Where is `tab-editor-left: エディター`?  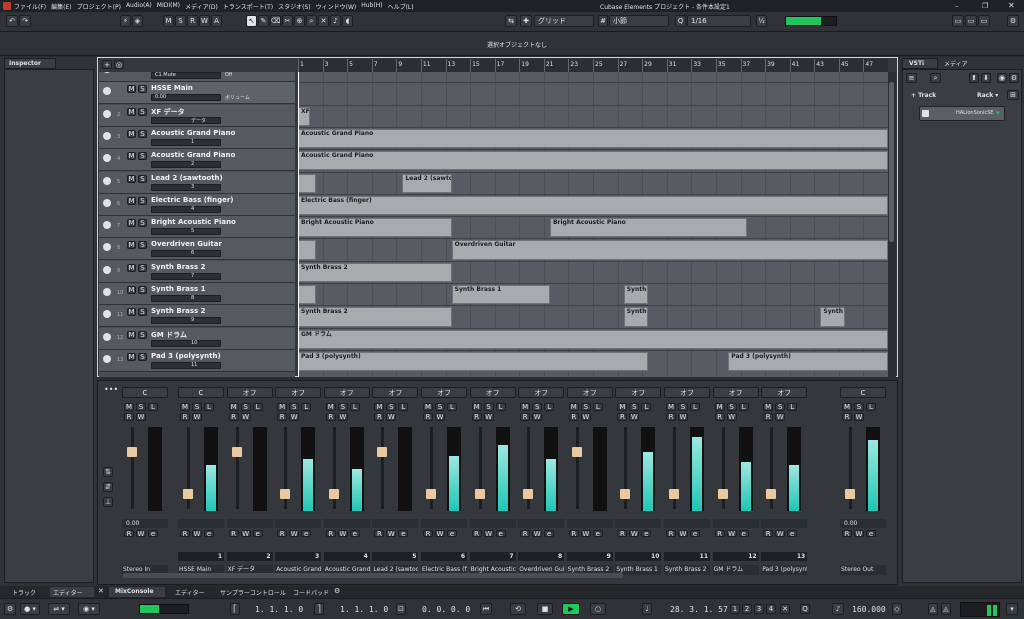
tab-editor-left: エディター is located at coordinates (72, 592).